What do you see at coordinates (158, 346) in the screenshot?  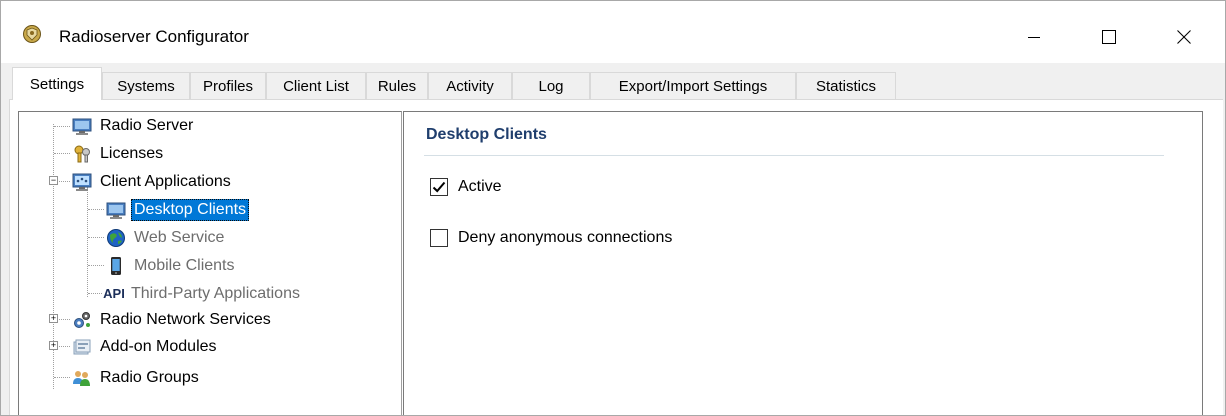 I see `tree-item-label: Add-on Modules` at bounding box center [158, 346].